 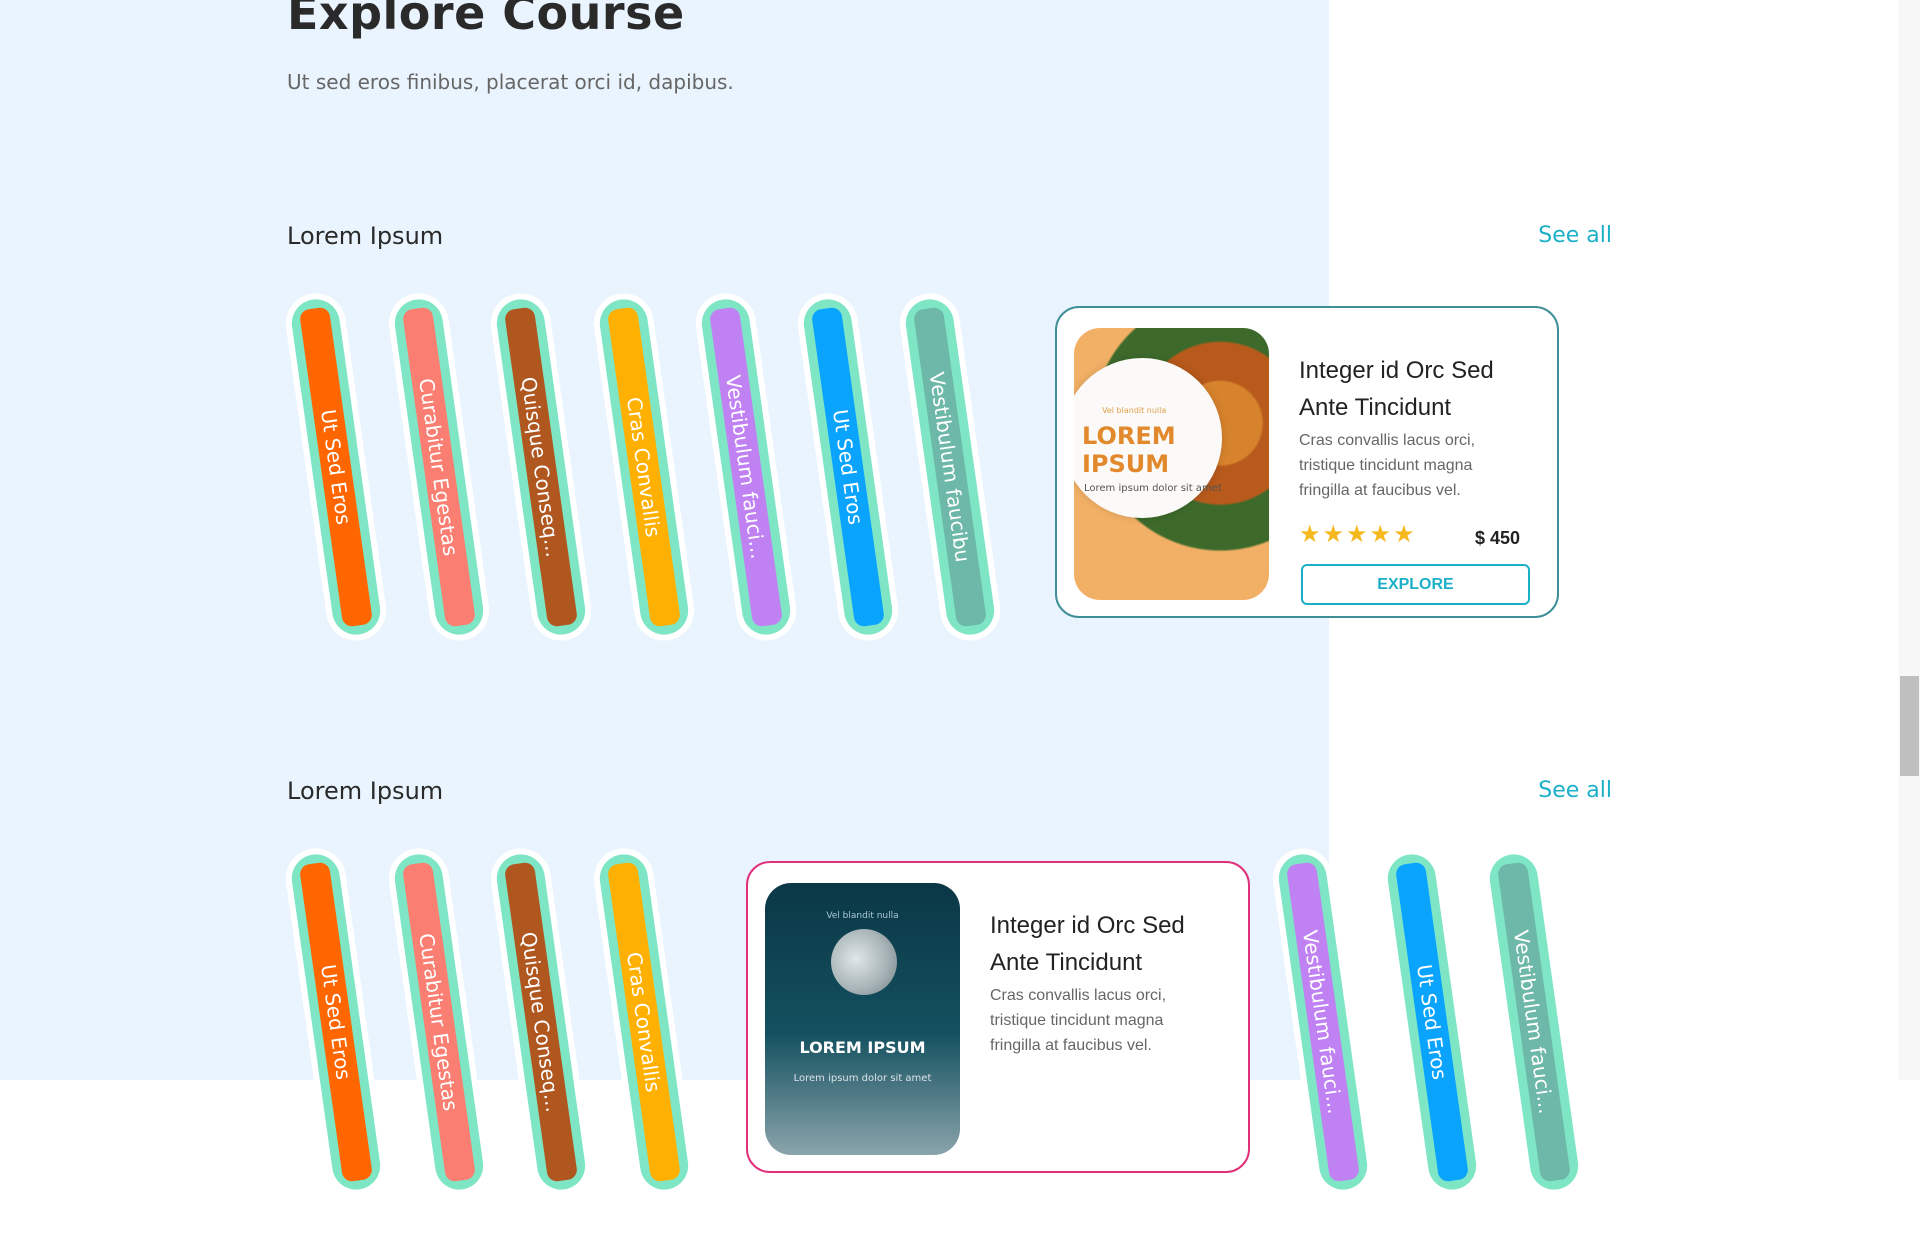 I want to click on scrollbar-thumb, so click(x=1909, y=726).